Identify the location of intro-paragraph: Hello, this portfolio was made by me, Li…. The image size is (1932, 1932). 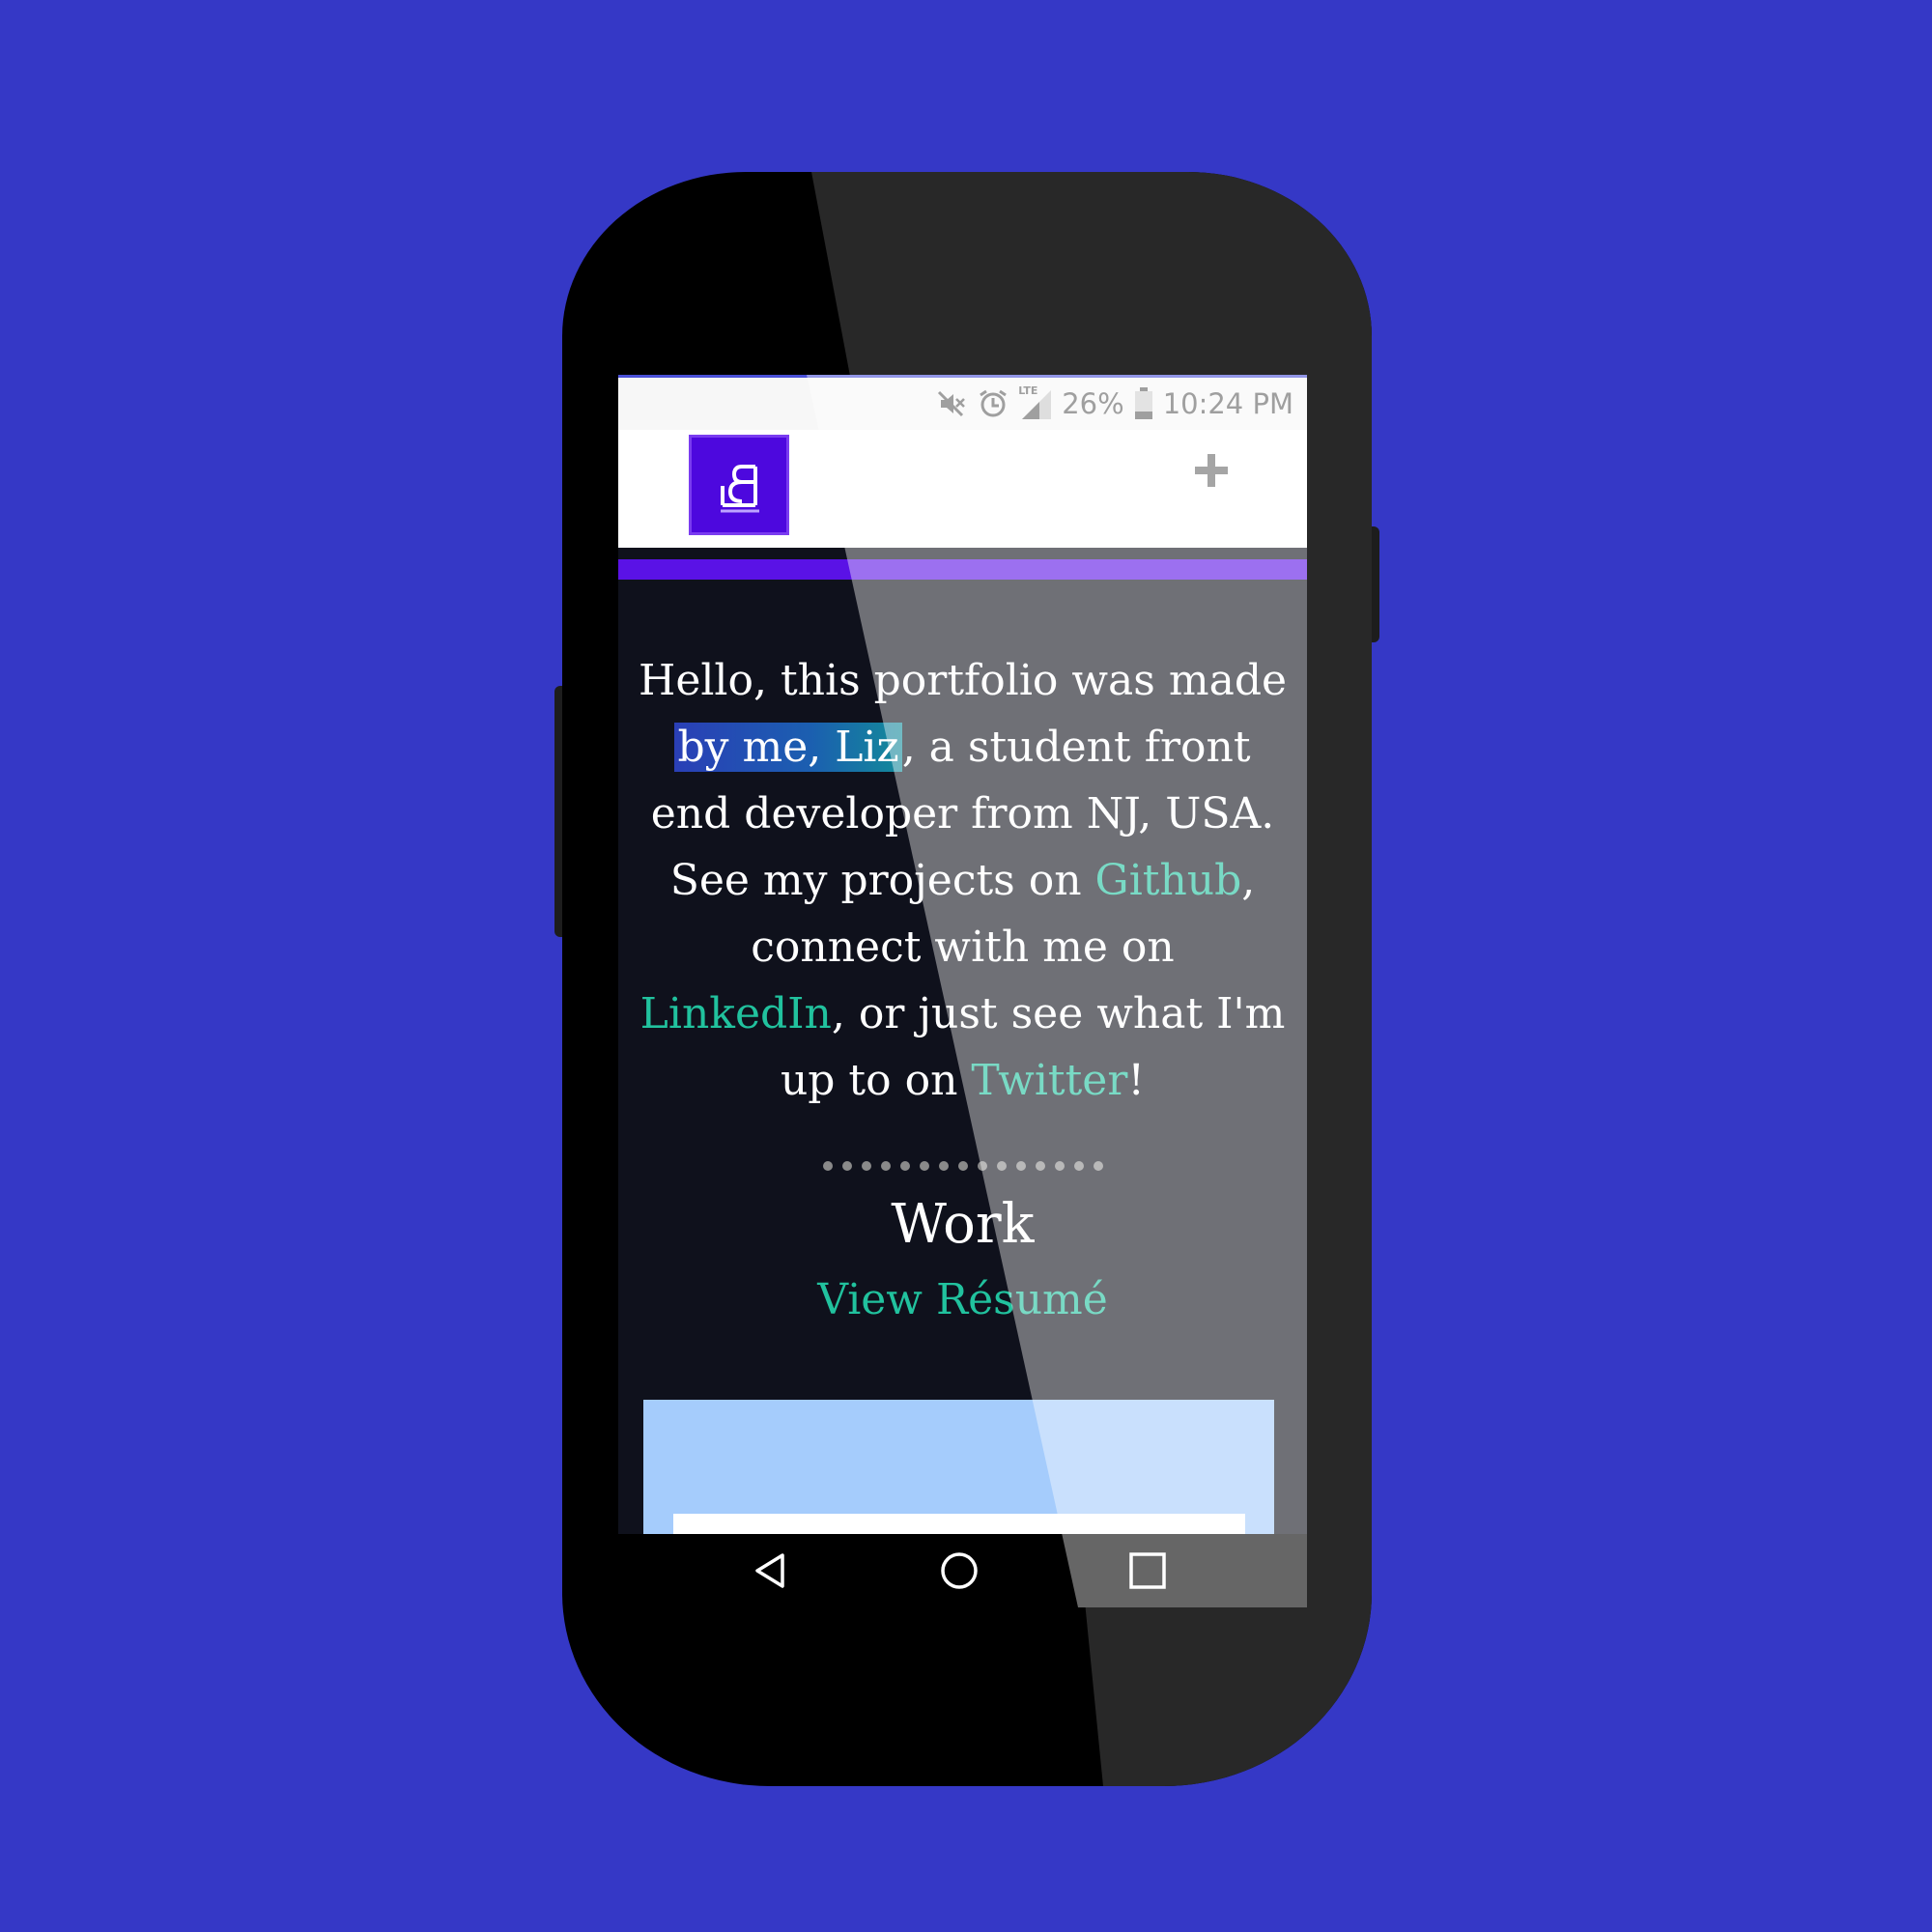
(963, 880).